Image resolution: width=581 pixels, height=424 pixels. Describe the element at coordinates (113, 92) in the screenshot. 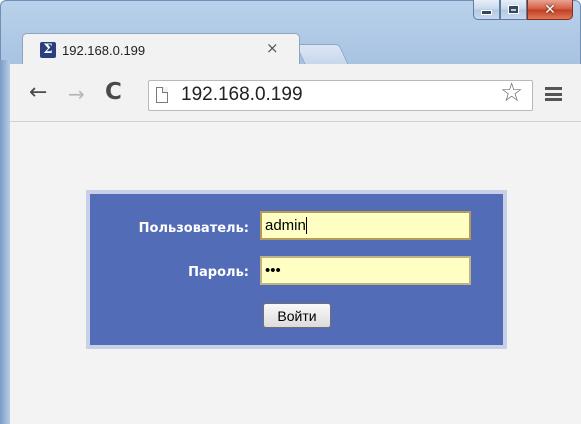

I see `reload-icon: C` at that location.